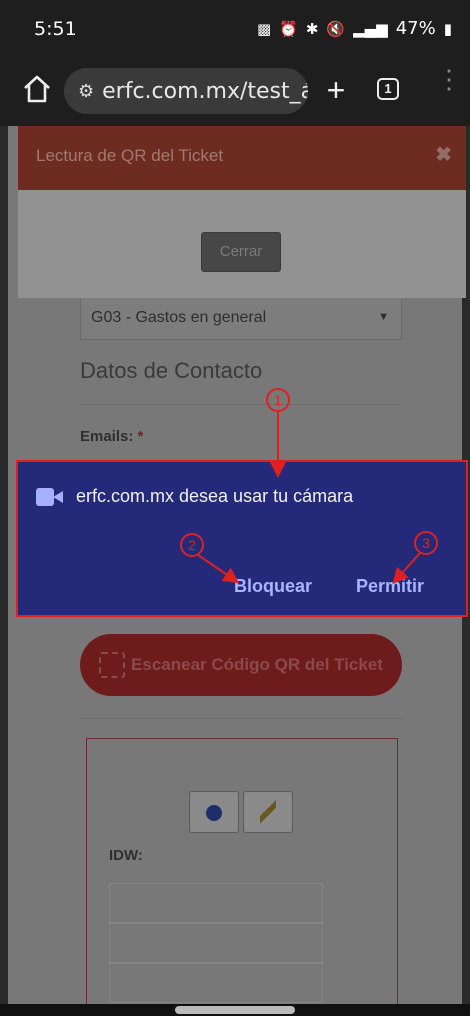 This screenshot has width=470, height=1016. Describe the element at coordinates (192, 545) in the screenshot. I see `annotation-marker-2: 2` at that location.